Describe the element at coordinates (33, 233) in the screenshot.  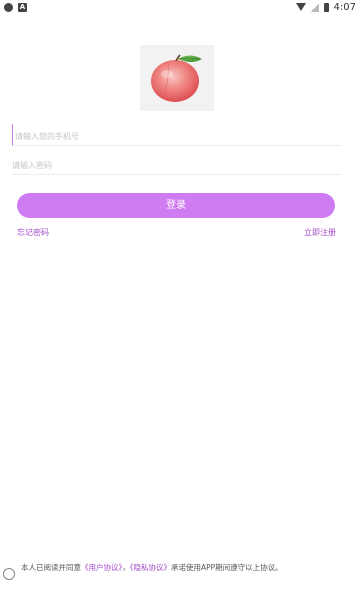
I see `forgot-password-link: 忘记密码` at that location.